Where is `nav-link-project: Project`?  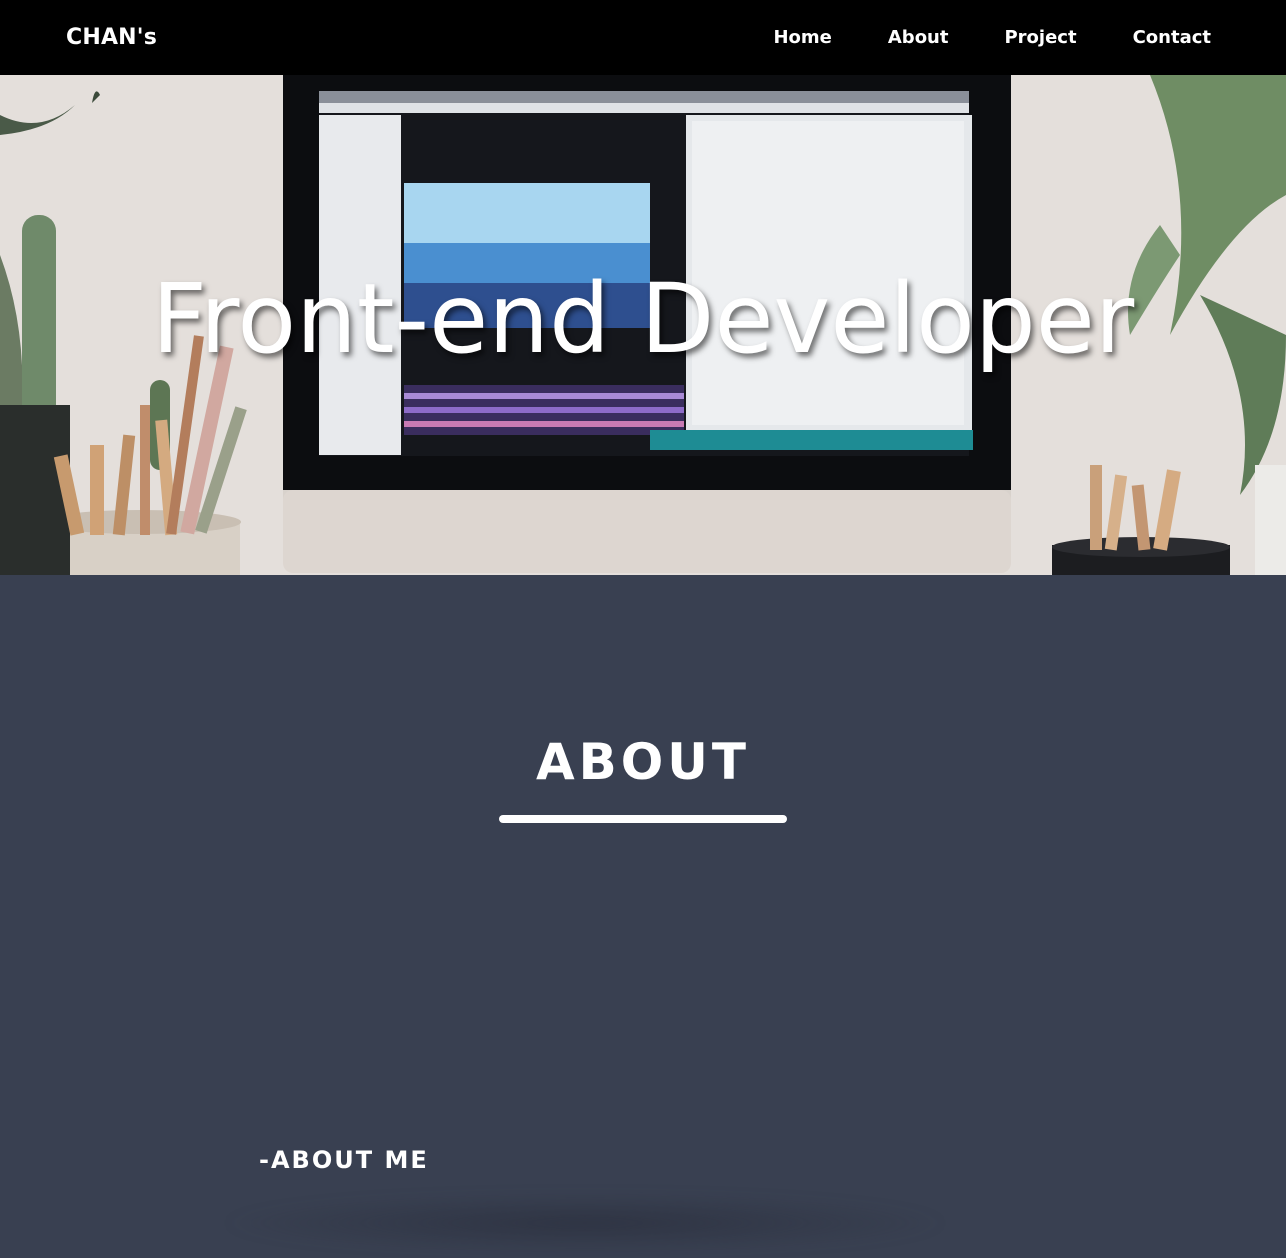 nav-link-project: Project is located at coordinates (1040, 37).